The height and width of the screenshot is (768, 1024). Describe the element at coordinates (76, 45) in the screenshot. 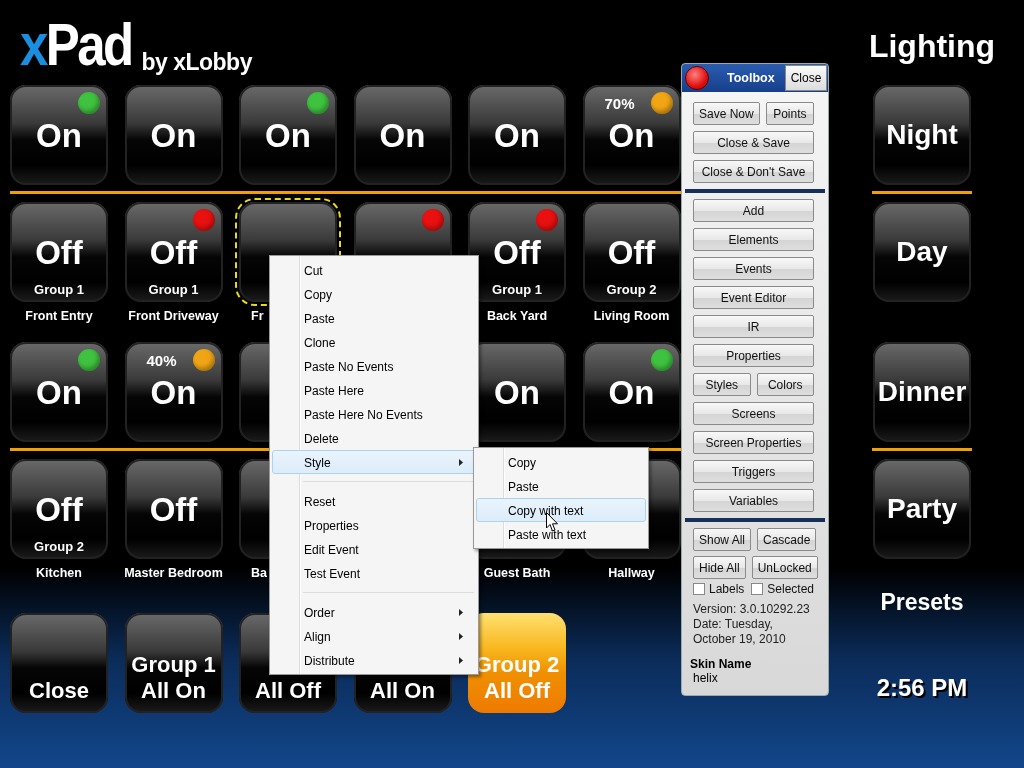

I see `logo: xPad` at that location.